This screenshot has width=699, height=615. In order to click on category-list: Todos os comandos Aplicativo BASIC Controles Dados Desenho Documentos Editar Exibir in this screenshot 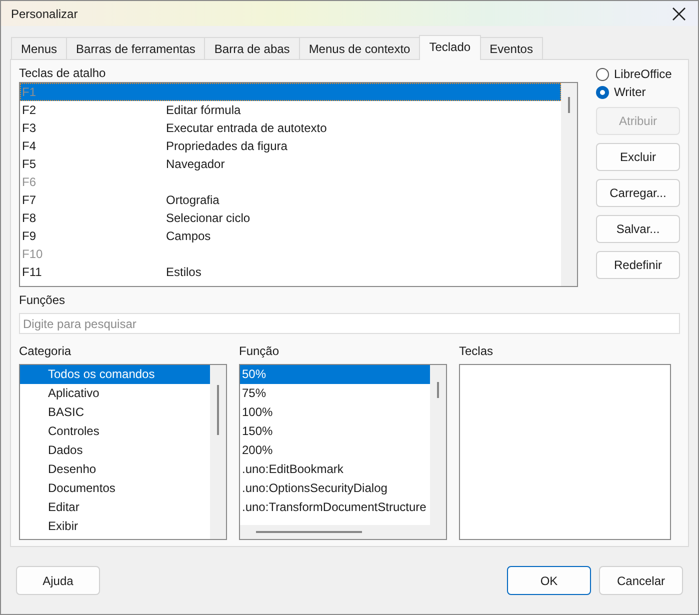, I will do `click(123, 452)`.